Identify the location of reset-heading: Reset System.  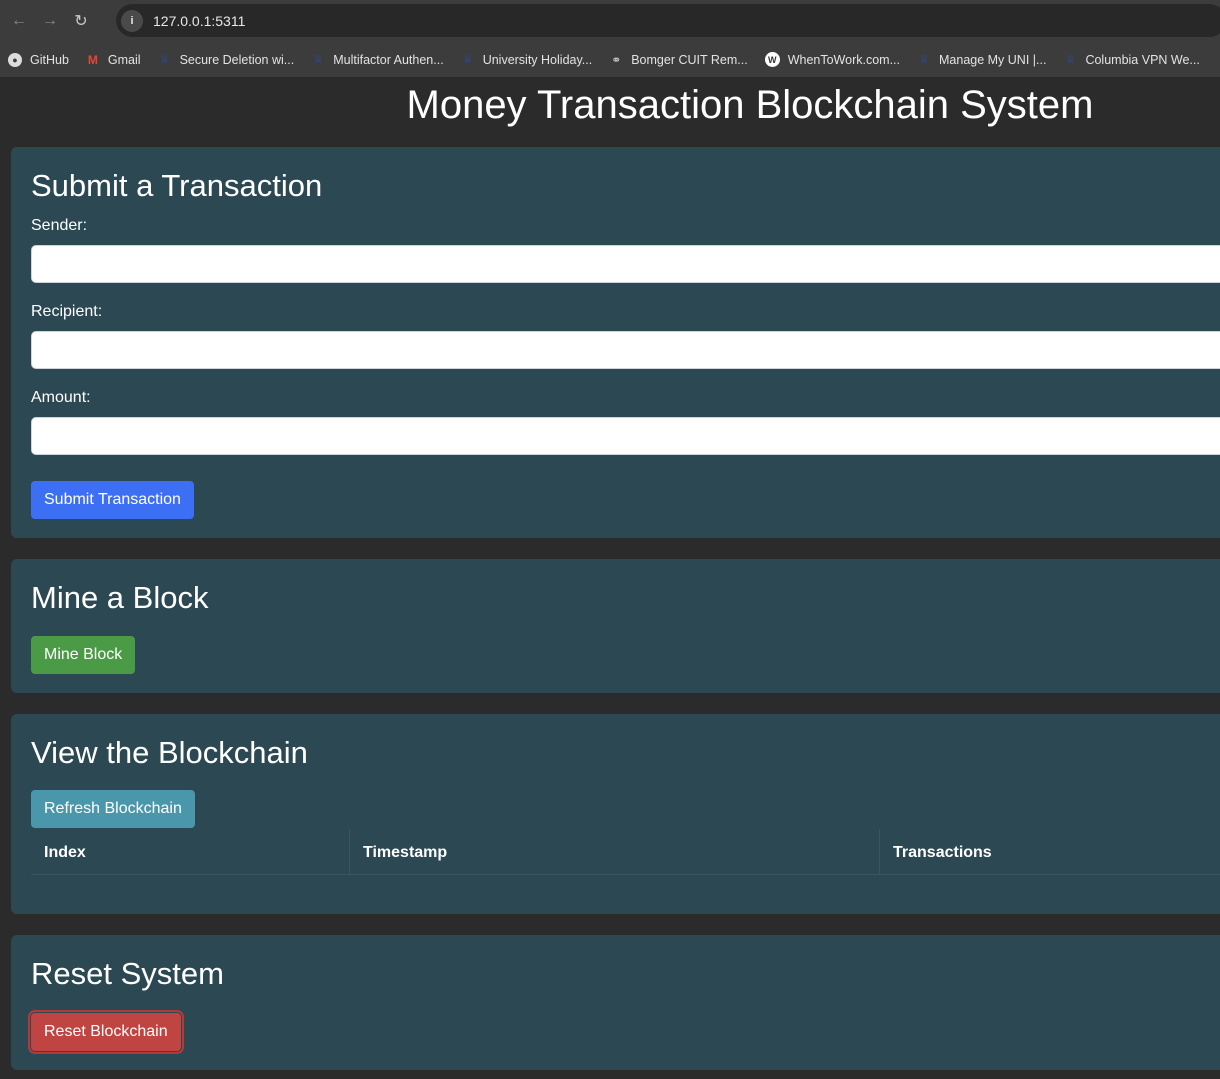
(127, 973).